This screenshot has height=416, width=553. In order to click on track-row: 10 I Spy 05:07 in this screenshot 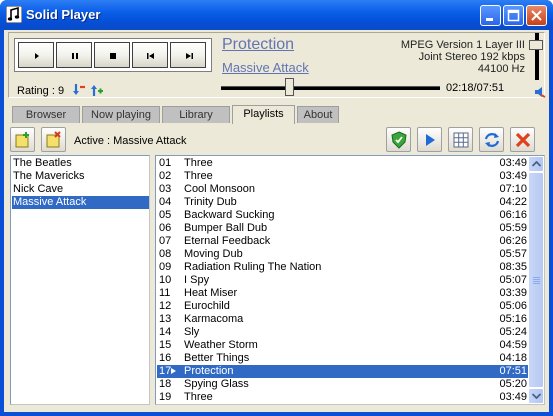, I will do `click(342, 280)`.